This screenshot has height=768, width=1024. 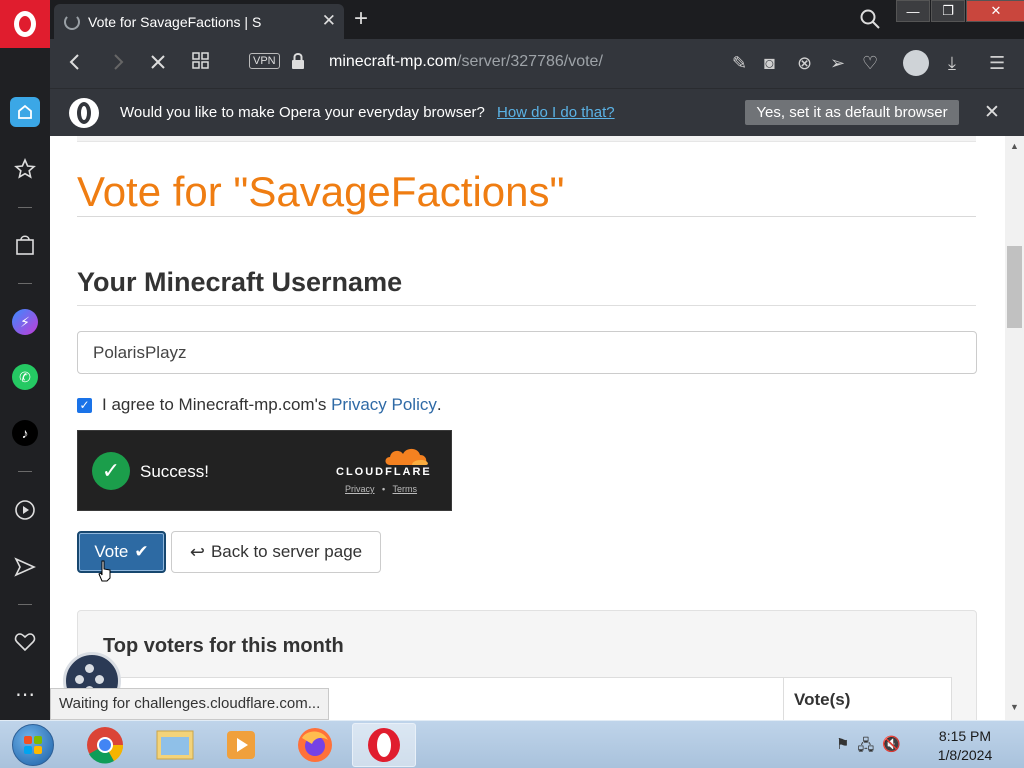 I want to click on vote-button: Vote ✔, so click(x=121, y=552).